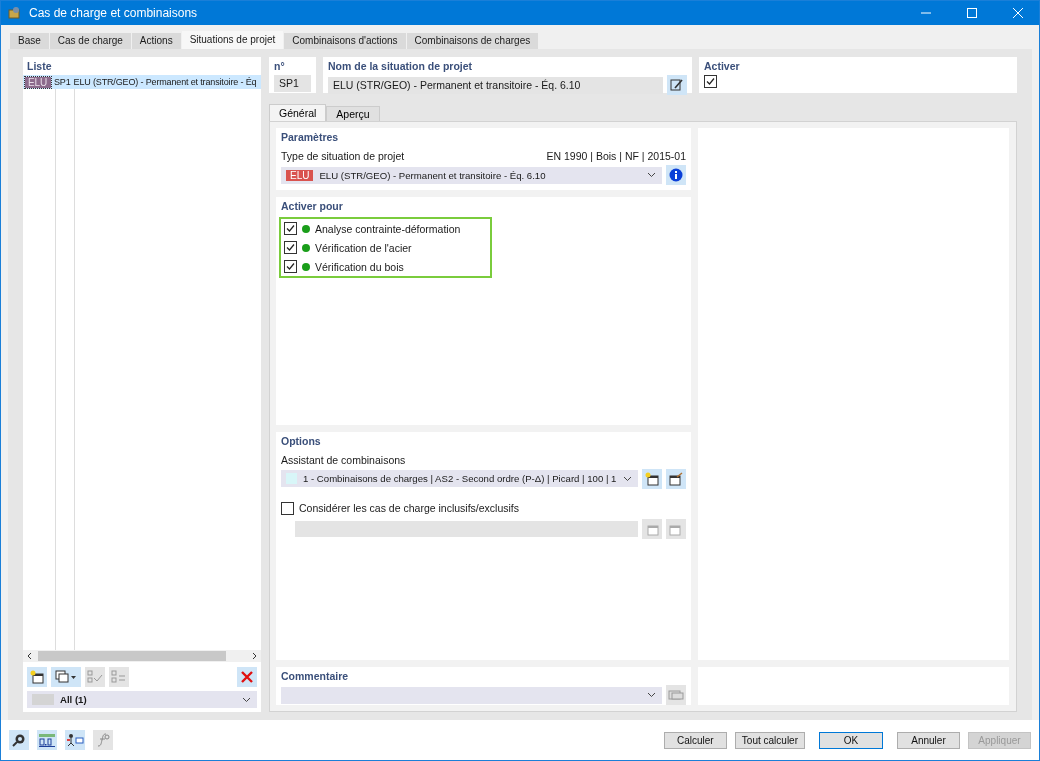  What do you see at coordinates (652, 478) in the screenshot?
I see `new-wizard-button` at bounding box center [652, 478].